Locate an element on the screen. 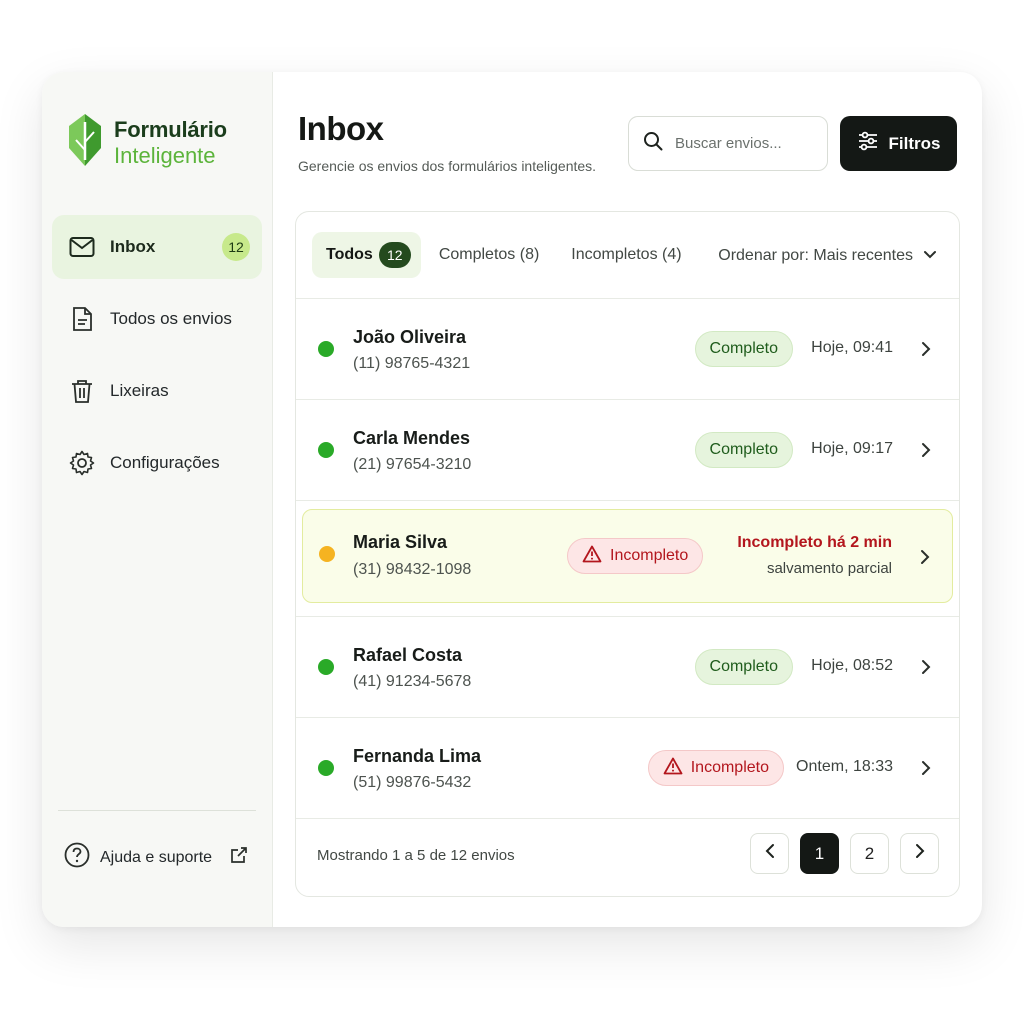 The height and width of the screenshot is (1024, 1024). sort-label: Ordenar por: Mais recentes is located at coordinates (815, 255).